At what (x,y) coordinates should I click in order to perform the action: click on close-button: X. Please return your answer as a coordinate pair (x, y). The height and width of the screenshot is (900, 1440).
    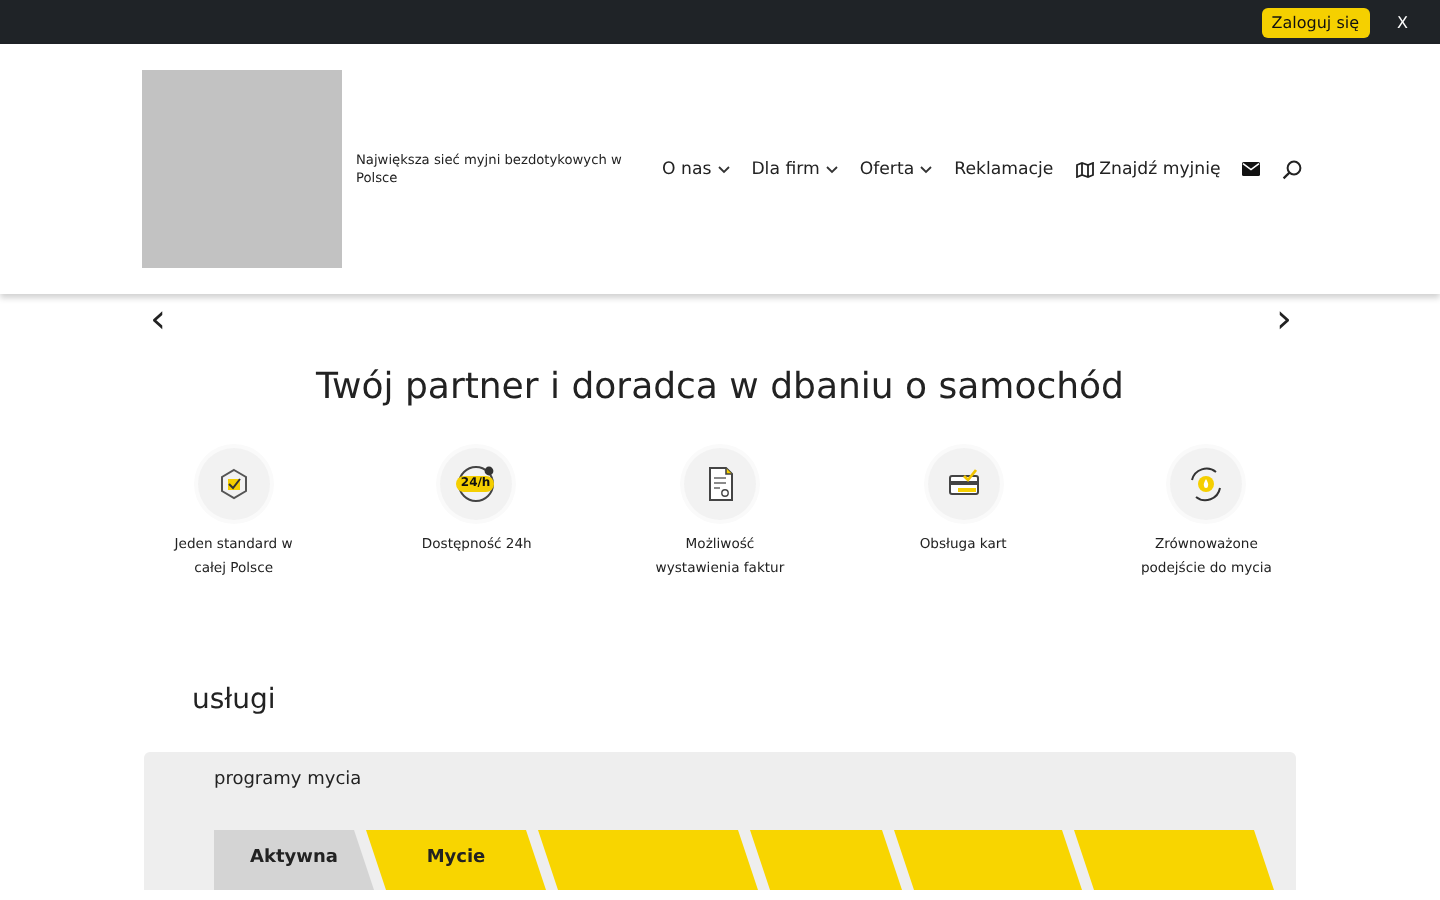
    Looking at the image, I should click on (1402, 22).